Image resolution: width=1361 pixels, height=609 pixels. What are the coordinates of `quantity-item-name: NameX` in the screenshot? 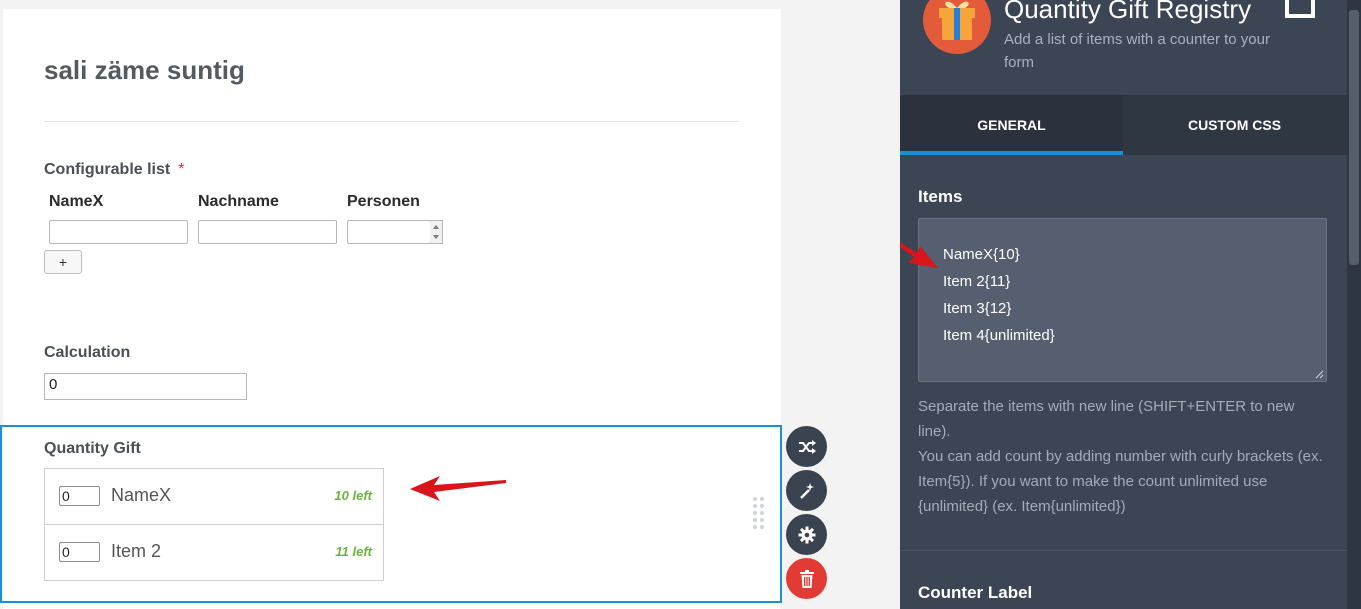 It's located at (141, 495).